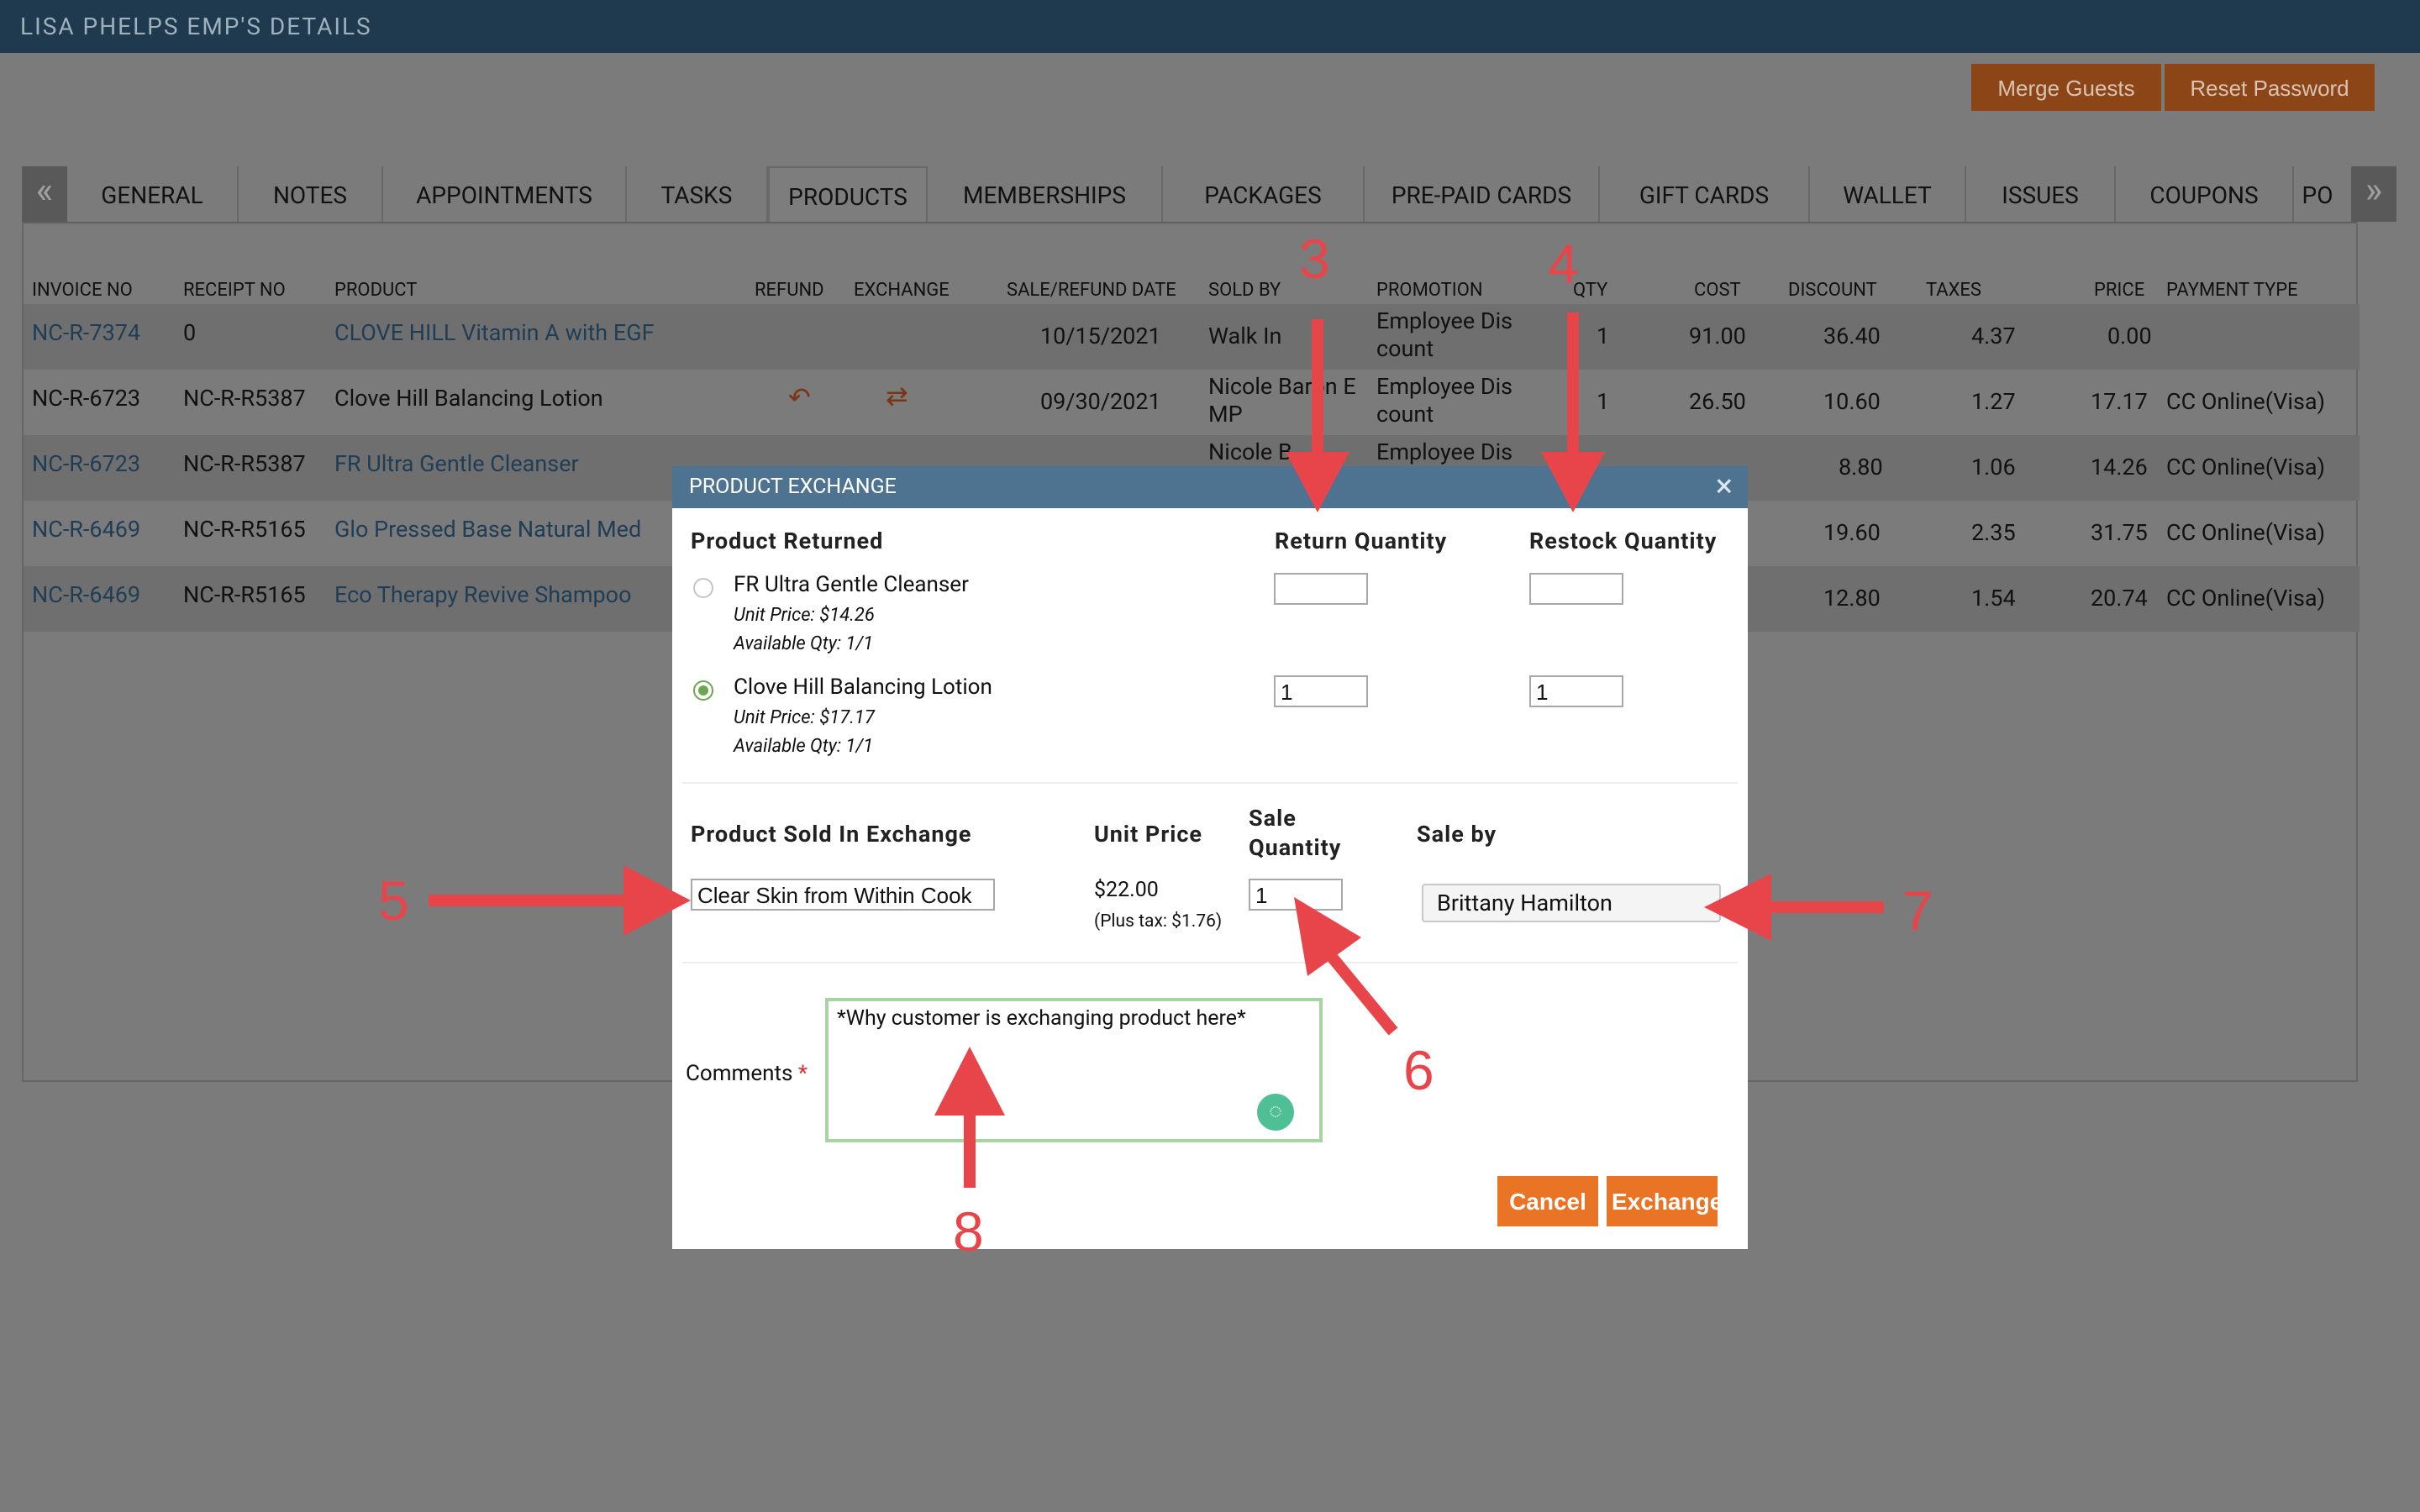 The image size is (2420, 1512). Describe the element at coordinates (831, 834) in the screenshot. I see `product-sold-label: Product Sold In Exchange` at that location.